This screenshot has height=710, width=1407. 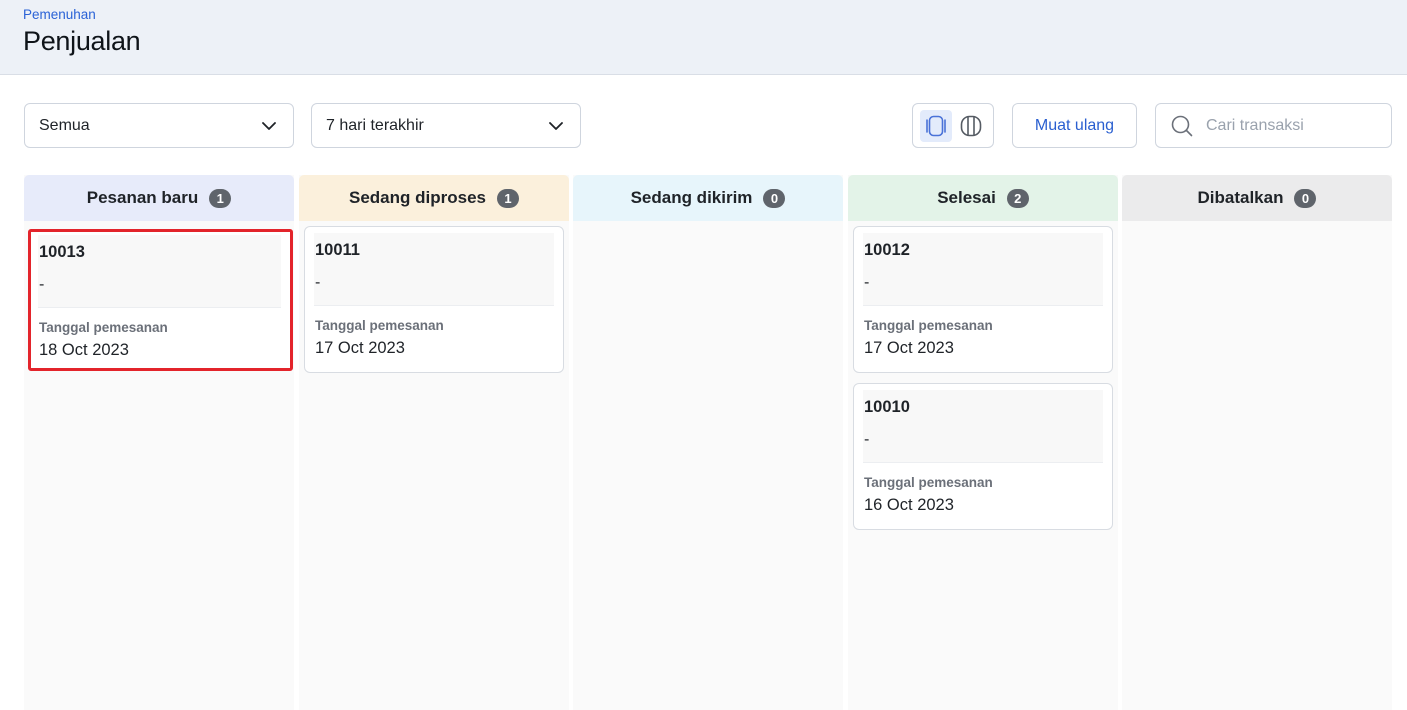 I want to click on breadcrumb: Pemenuhan, so click(x=59, y=14).